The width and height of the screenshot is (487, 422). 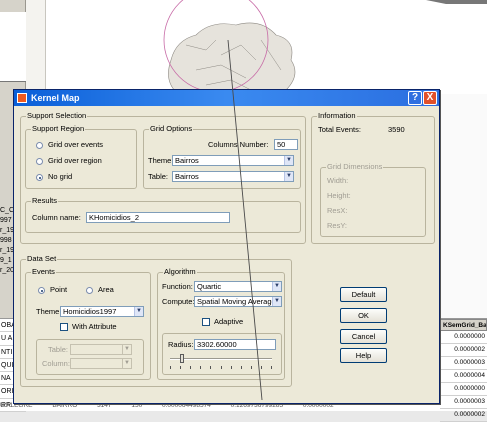 I want to click on no-grid-label: No grid, so click(x=60, y=176).